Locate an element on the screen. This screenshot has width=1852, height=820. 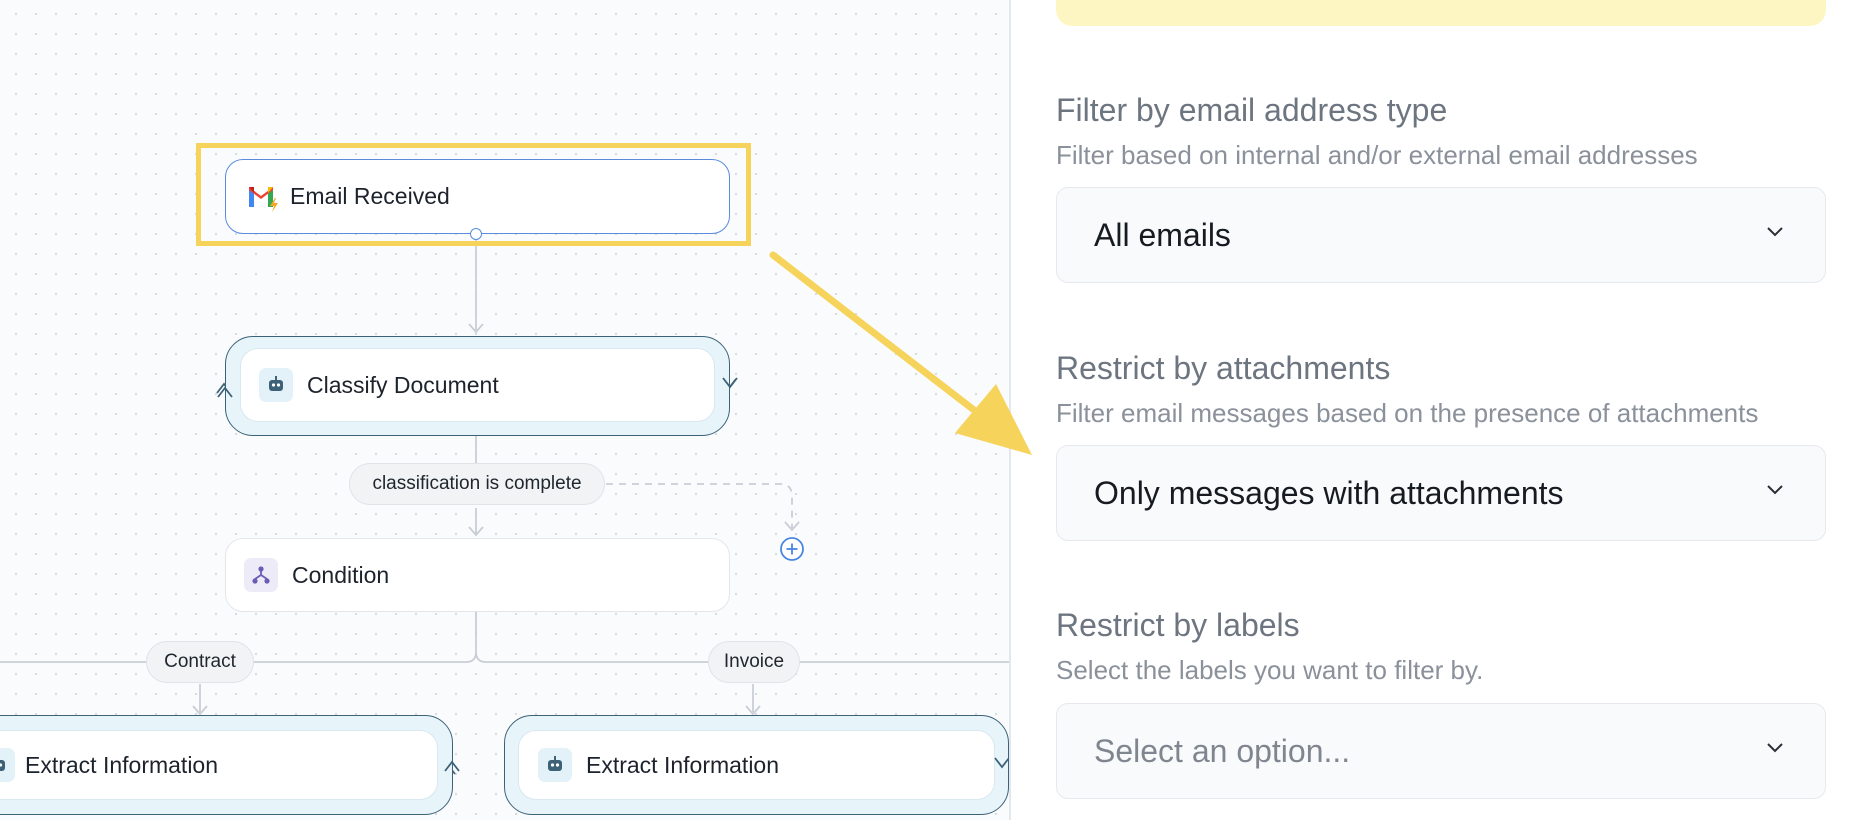
node-label: Classify Document is located at coordinates (403, 384).